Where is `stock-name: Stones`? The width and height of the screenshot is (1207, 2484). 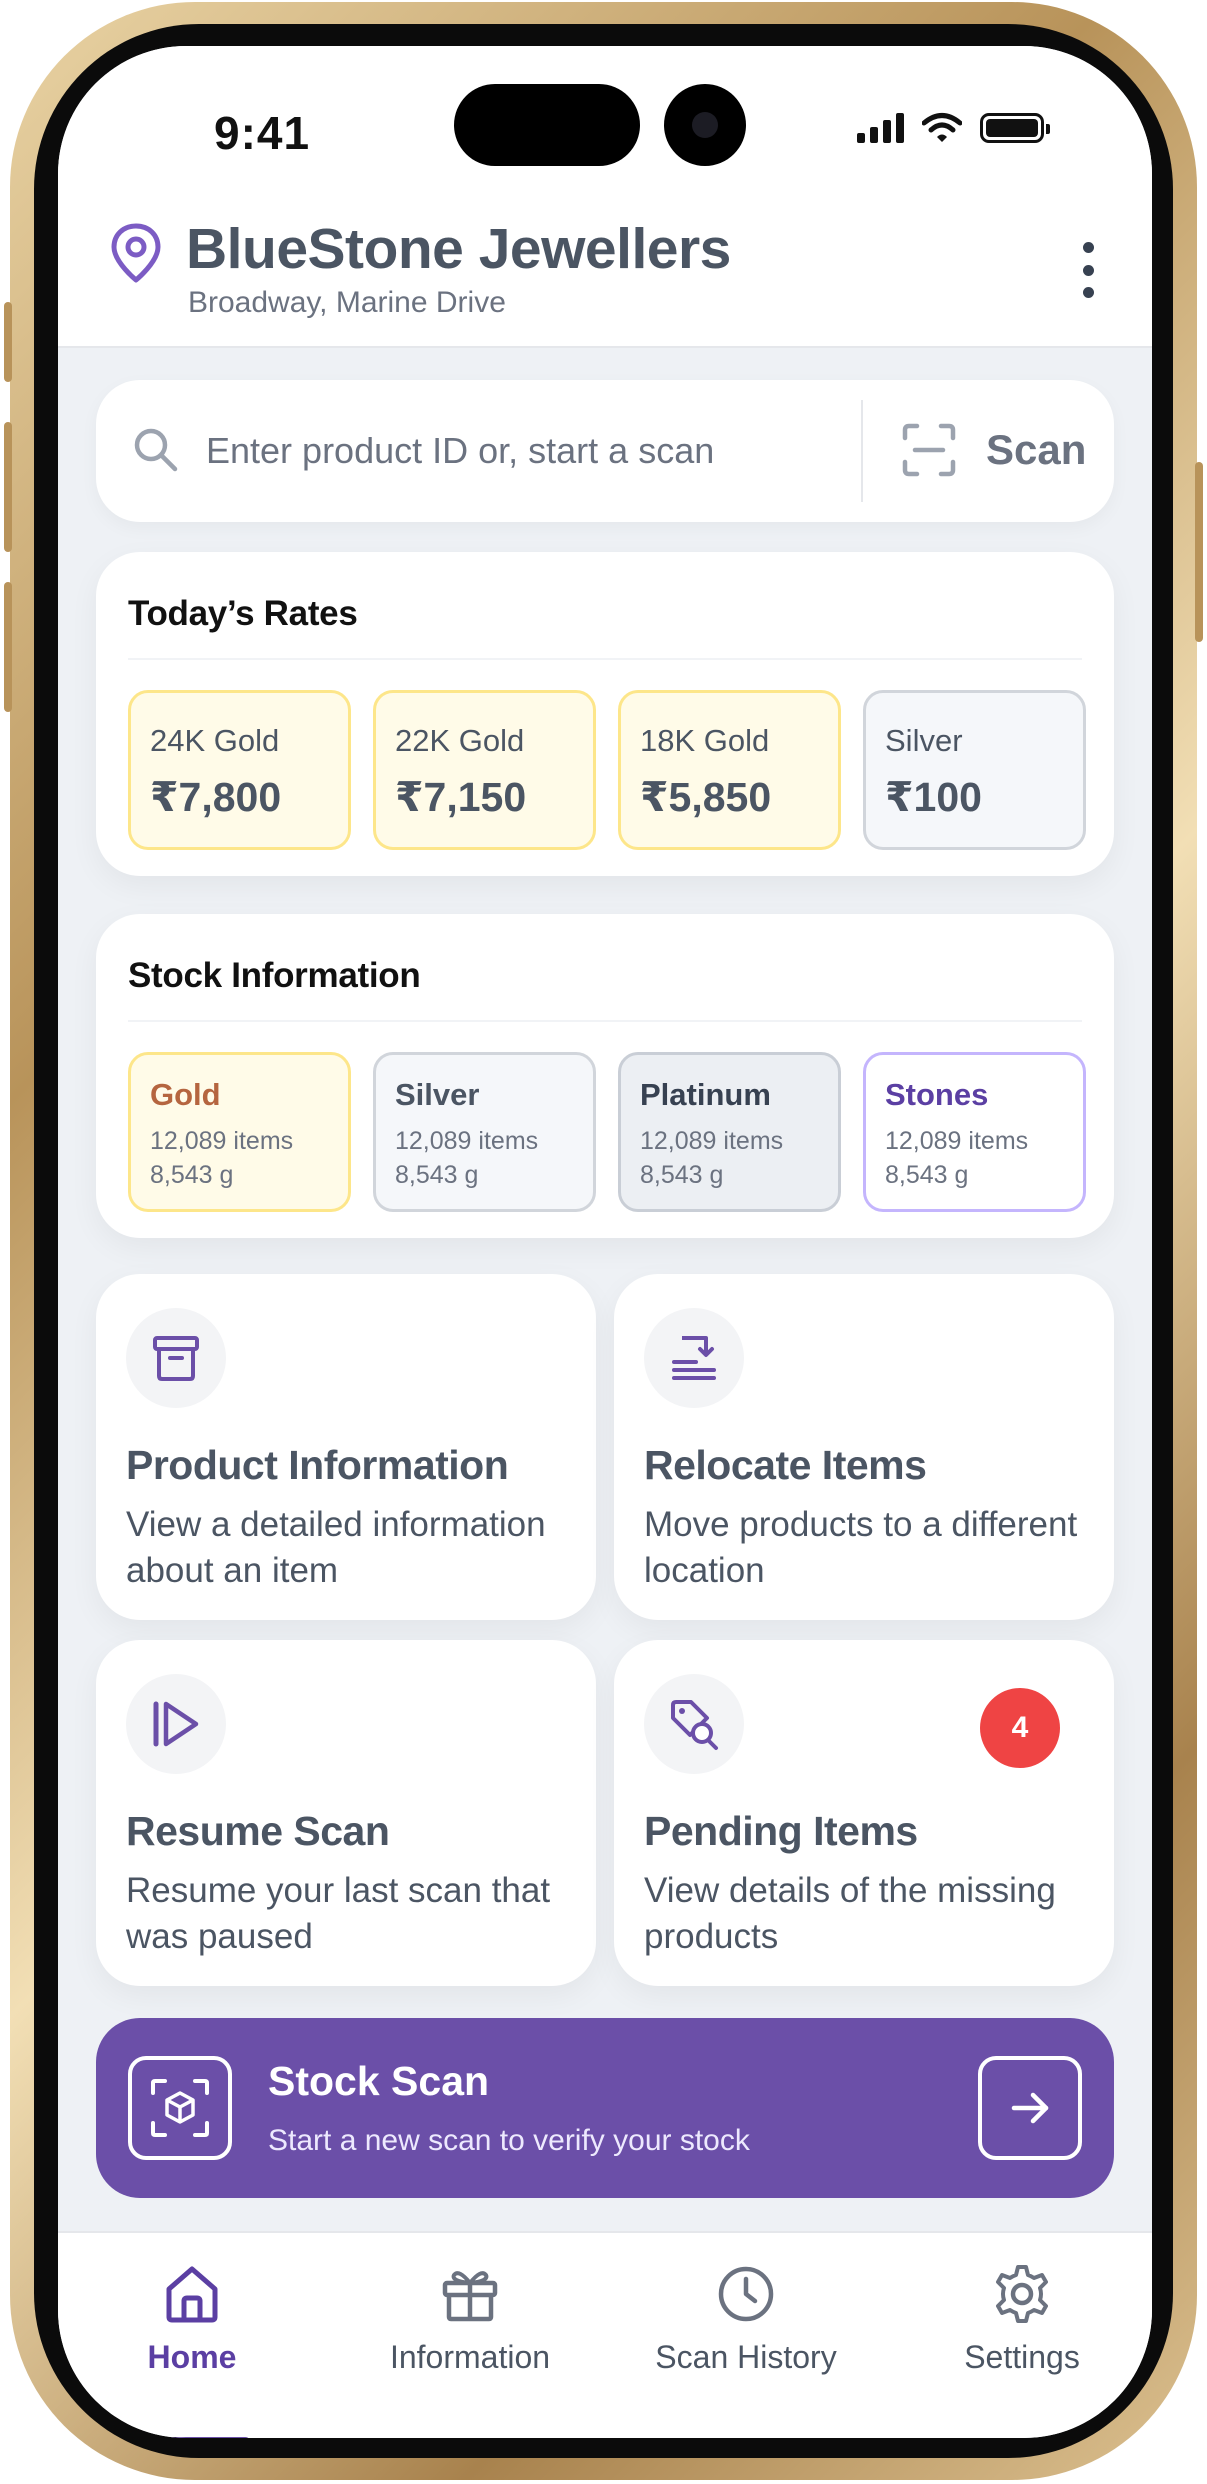
stock-name: Stones is located at coordinates (937, 1094).